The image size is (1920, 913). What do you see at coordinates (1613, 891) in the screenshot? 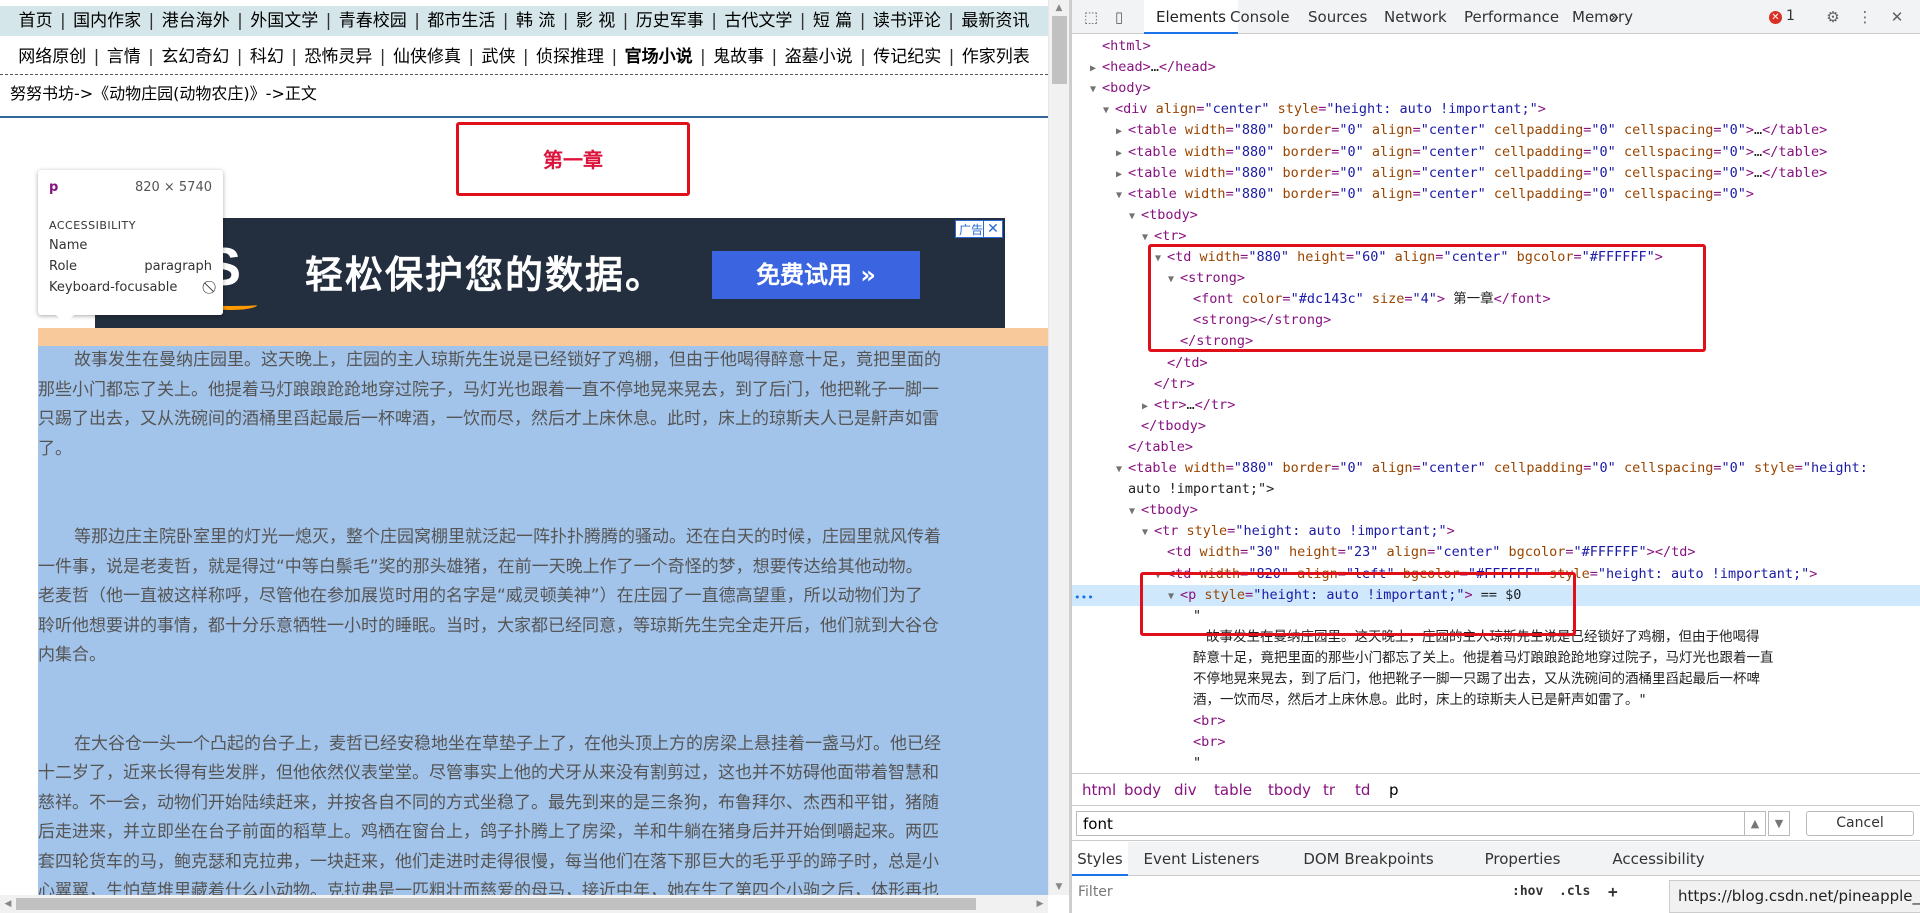
I see `add-style-rule-icon: +` at bounding box center [1613, 891].